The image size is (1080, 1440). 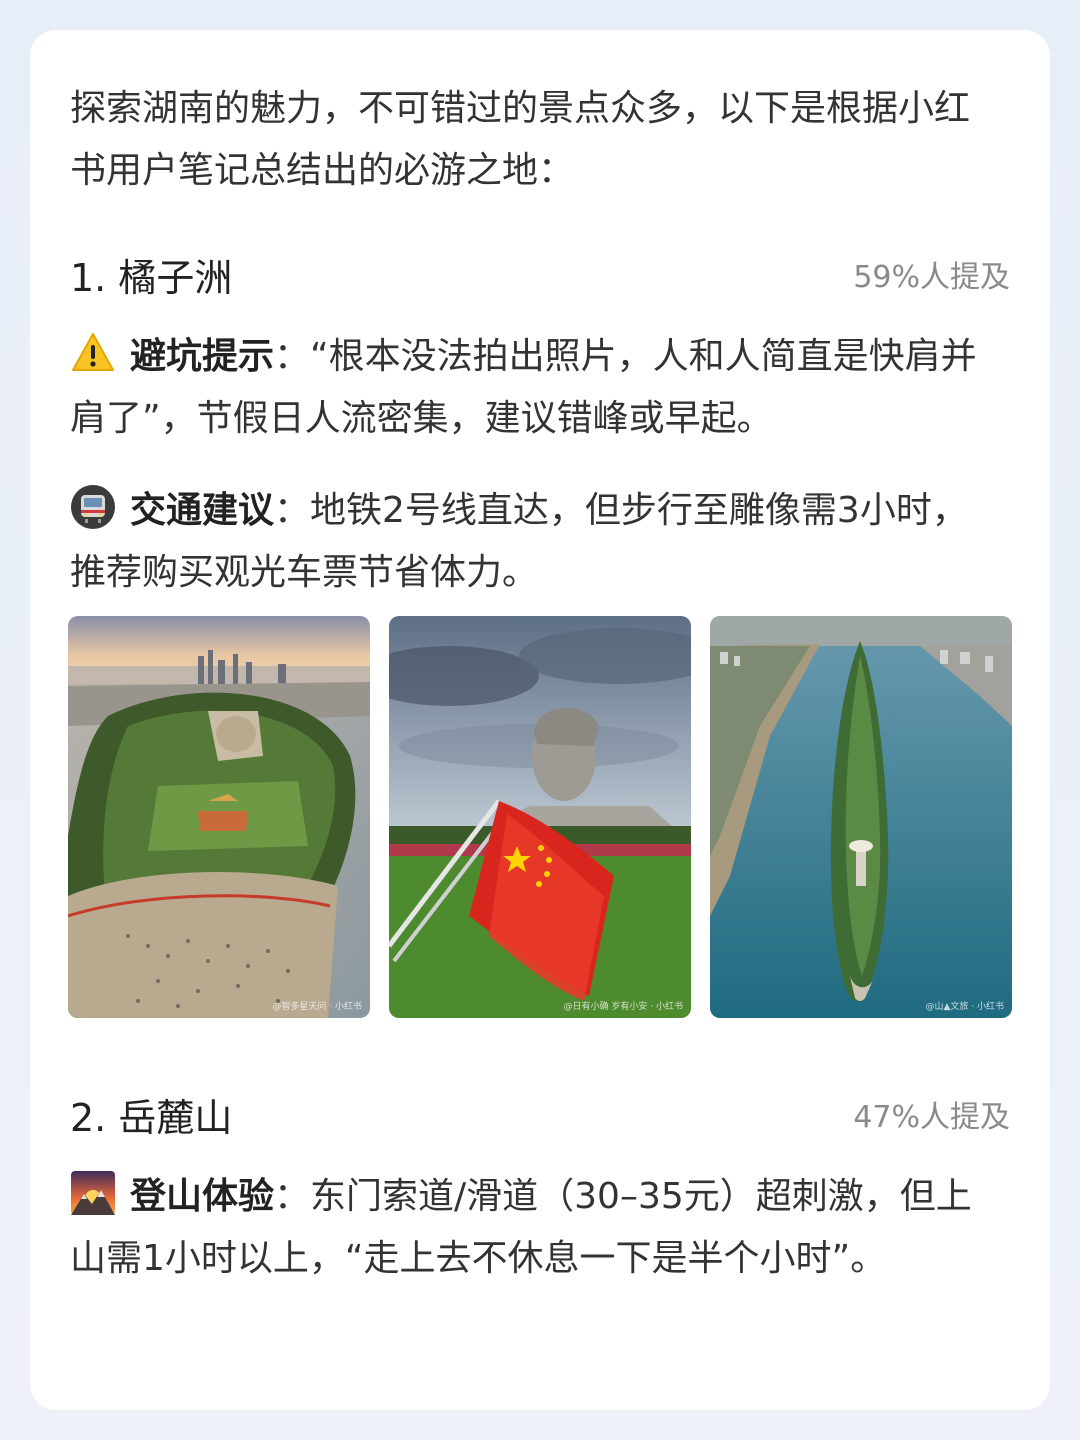 I want to click on section-header-yuelu-mountain: 2. 岳麓山 47%人提及, so click(x=540, y=1118).